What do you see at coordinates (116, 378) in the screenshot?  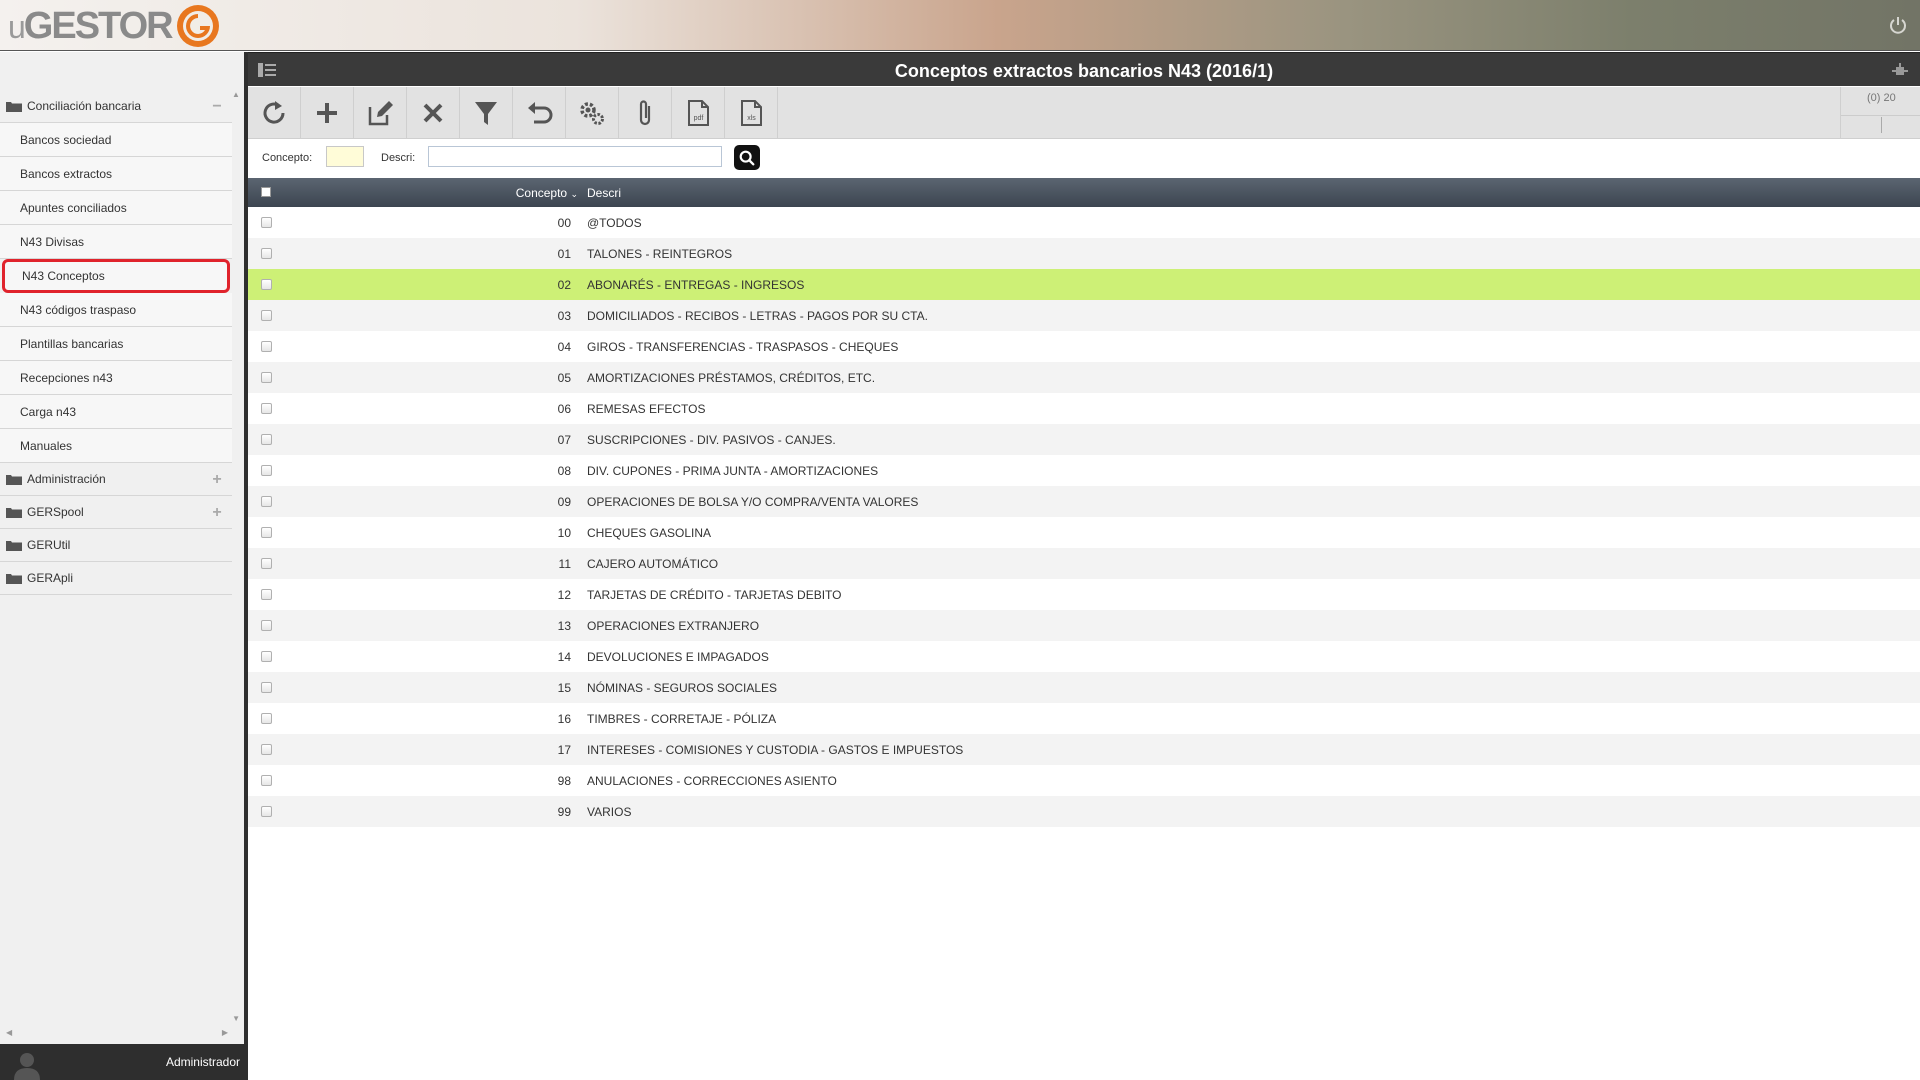 I see `sidebar-item-7: Recepciones n43` at bounding box center [116, 378].